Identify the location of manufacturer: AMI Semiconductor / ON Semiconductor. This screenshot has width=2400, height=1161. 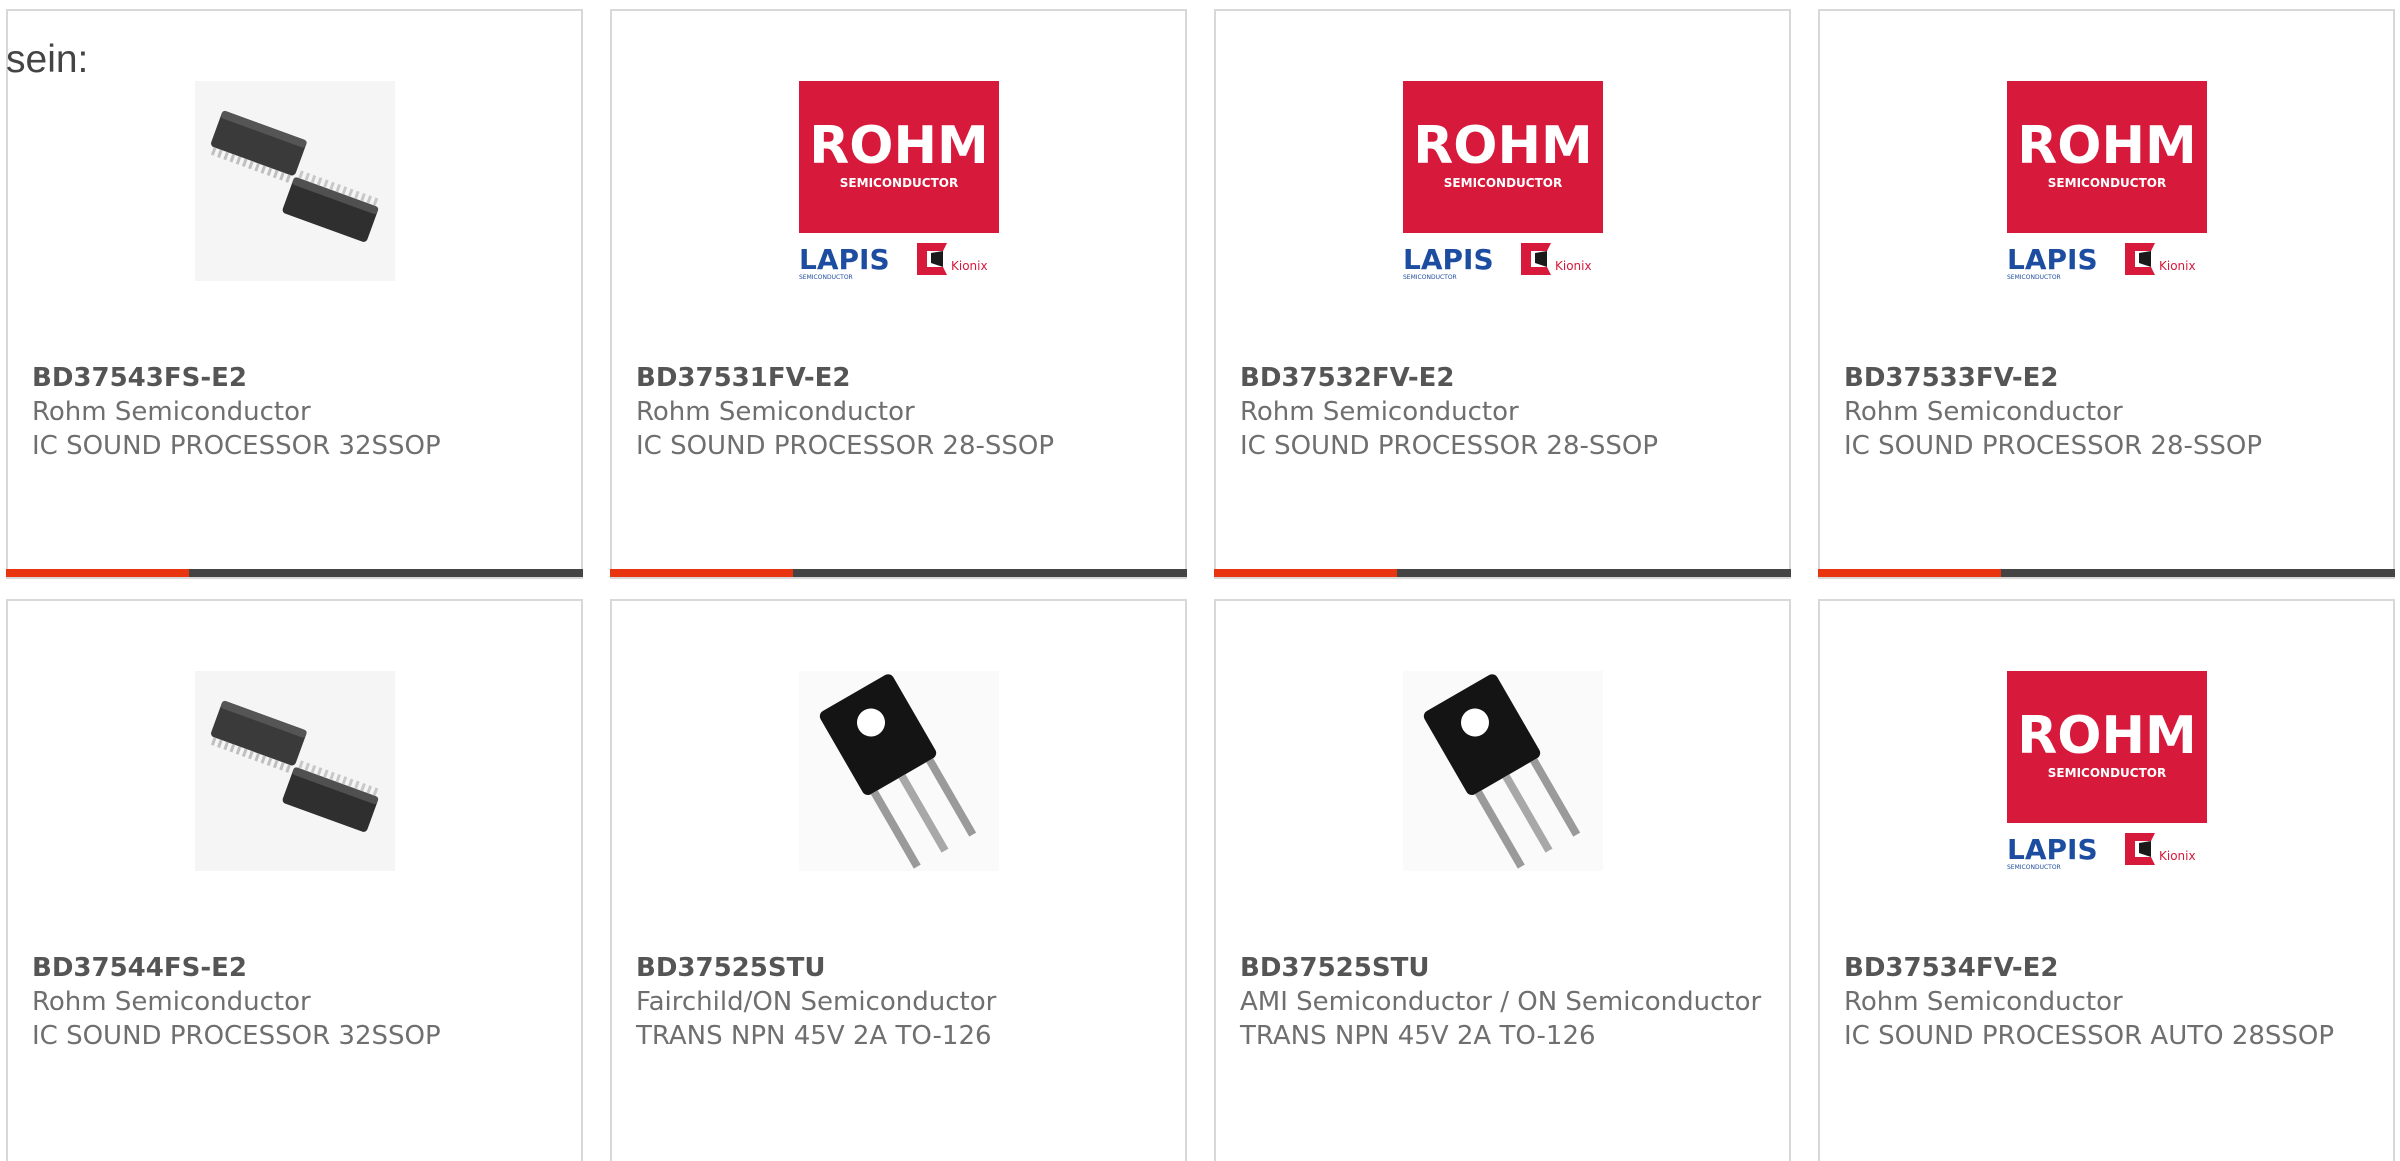
(1501, 1002).